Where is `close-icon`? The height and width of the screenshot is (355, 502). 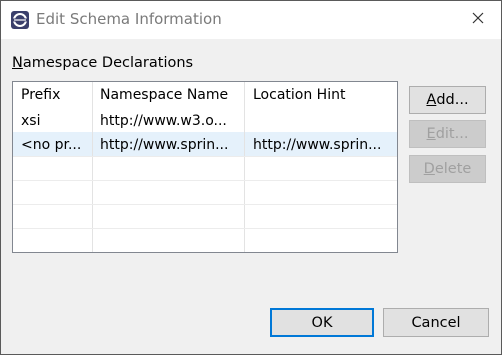 close-icon is located at coordinates (478, 20).